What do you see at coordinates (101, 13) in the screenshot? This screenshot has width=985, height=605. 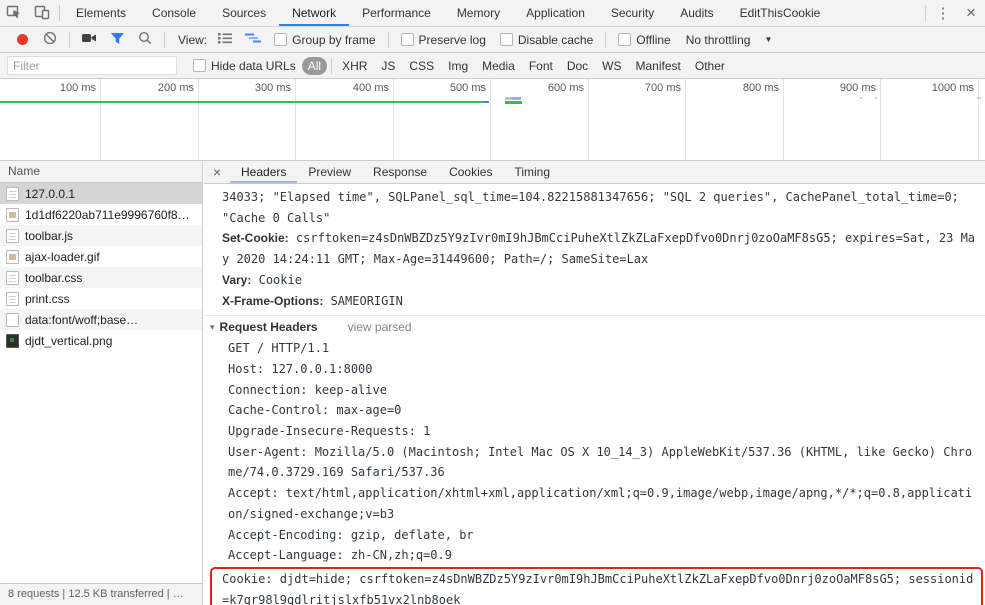 I see `tab-elements: Elements` at bounding box center [101, 13].